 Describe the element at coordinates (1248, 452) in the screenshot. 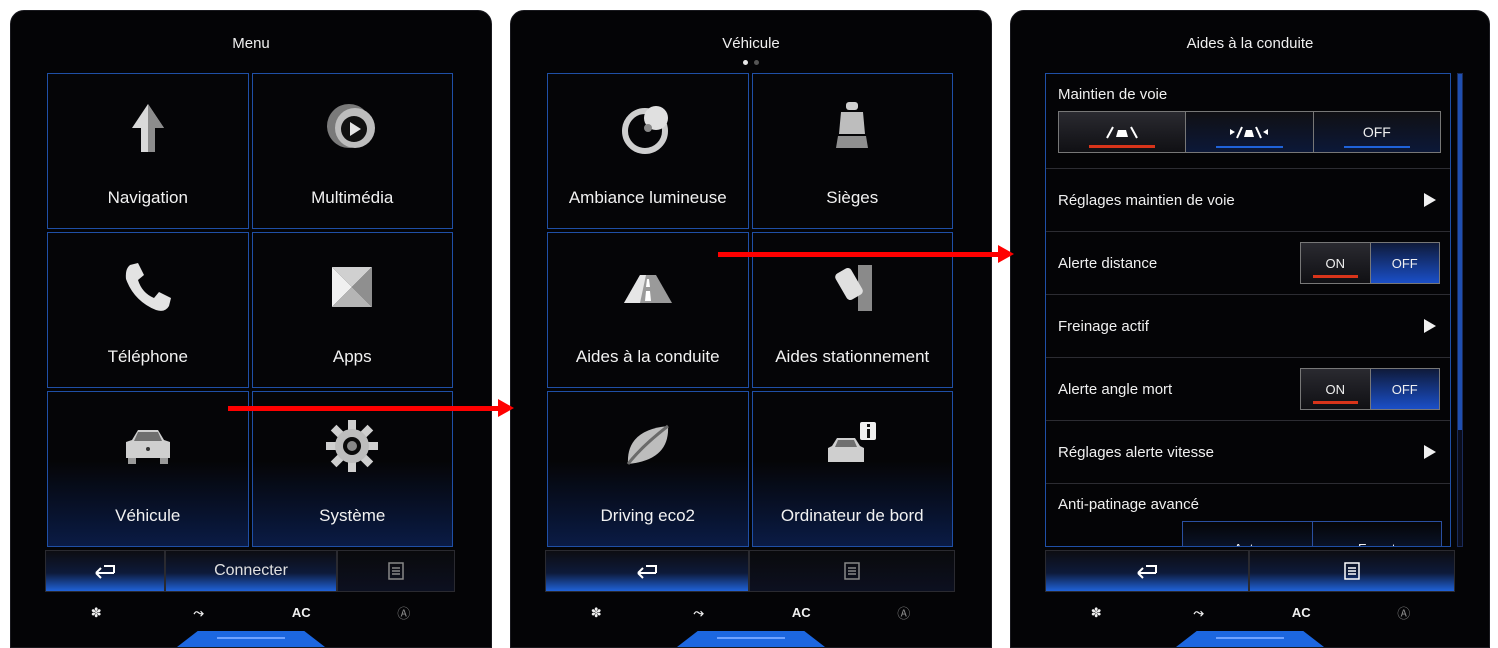

I see `list-item-speed-alert-settings: Réglages alerte vitesse` at that location.